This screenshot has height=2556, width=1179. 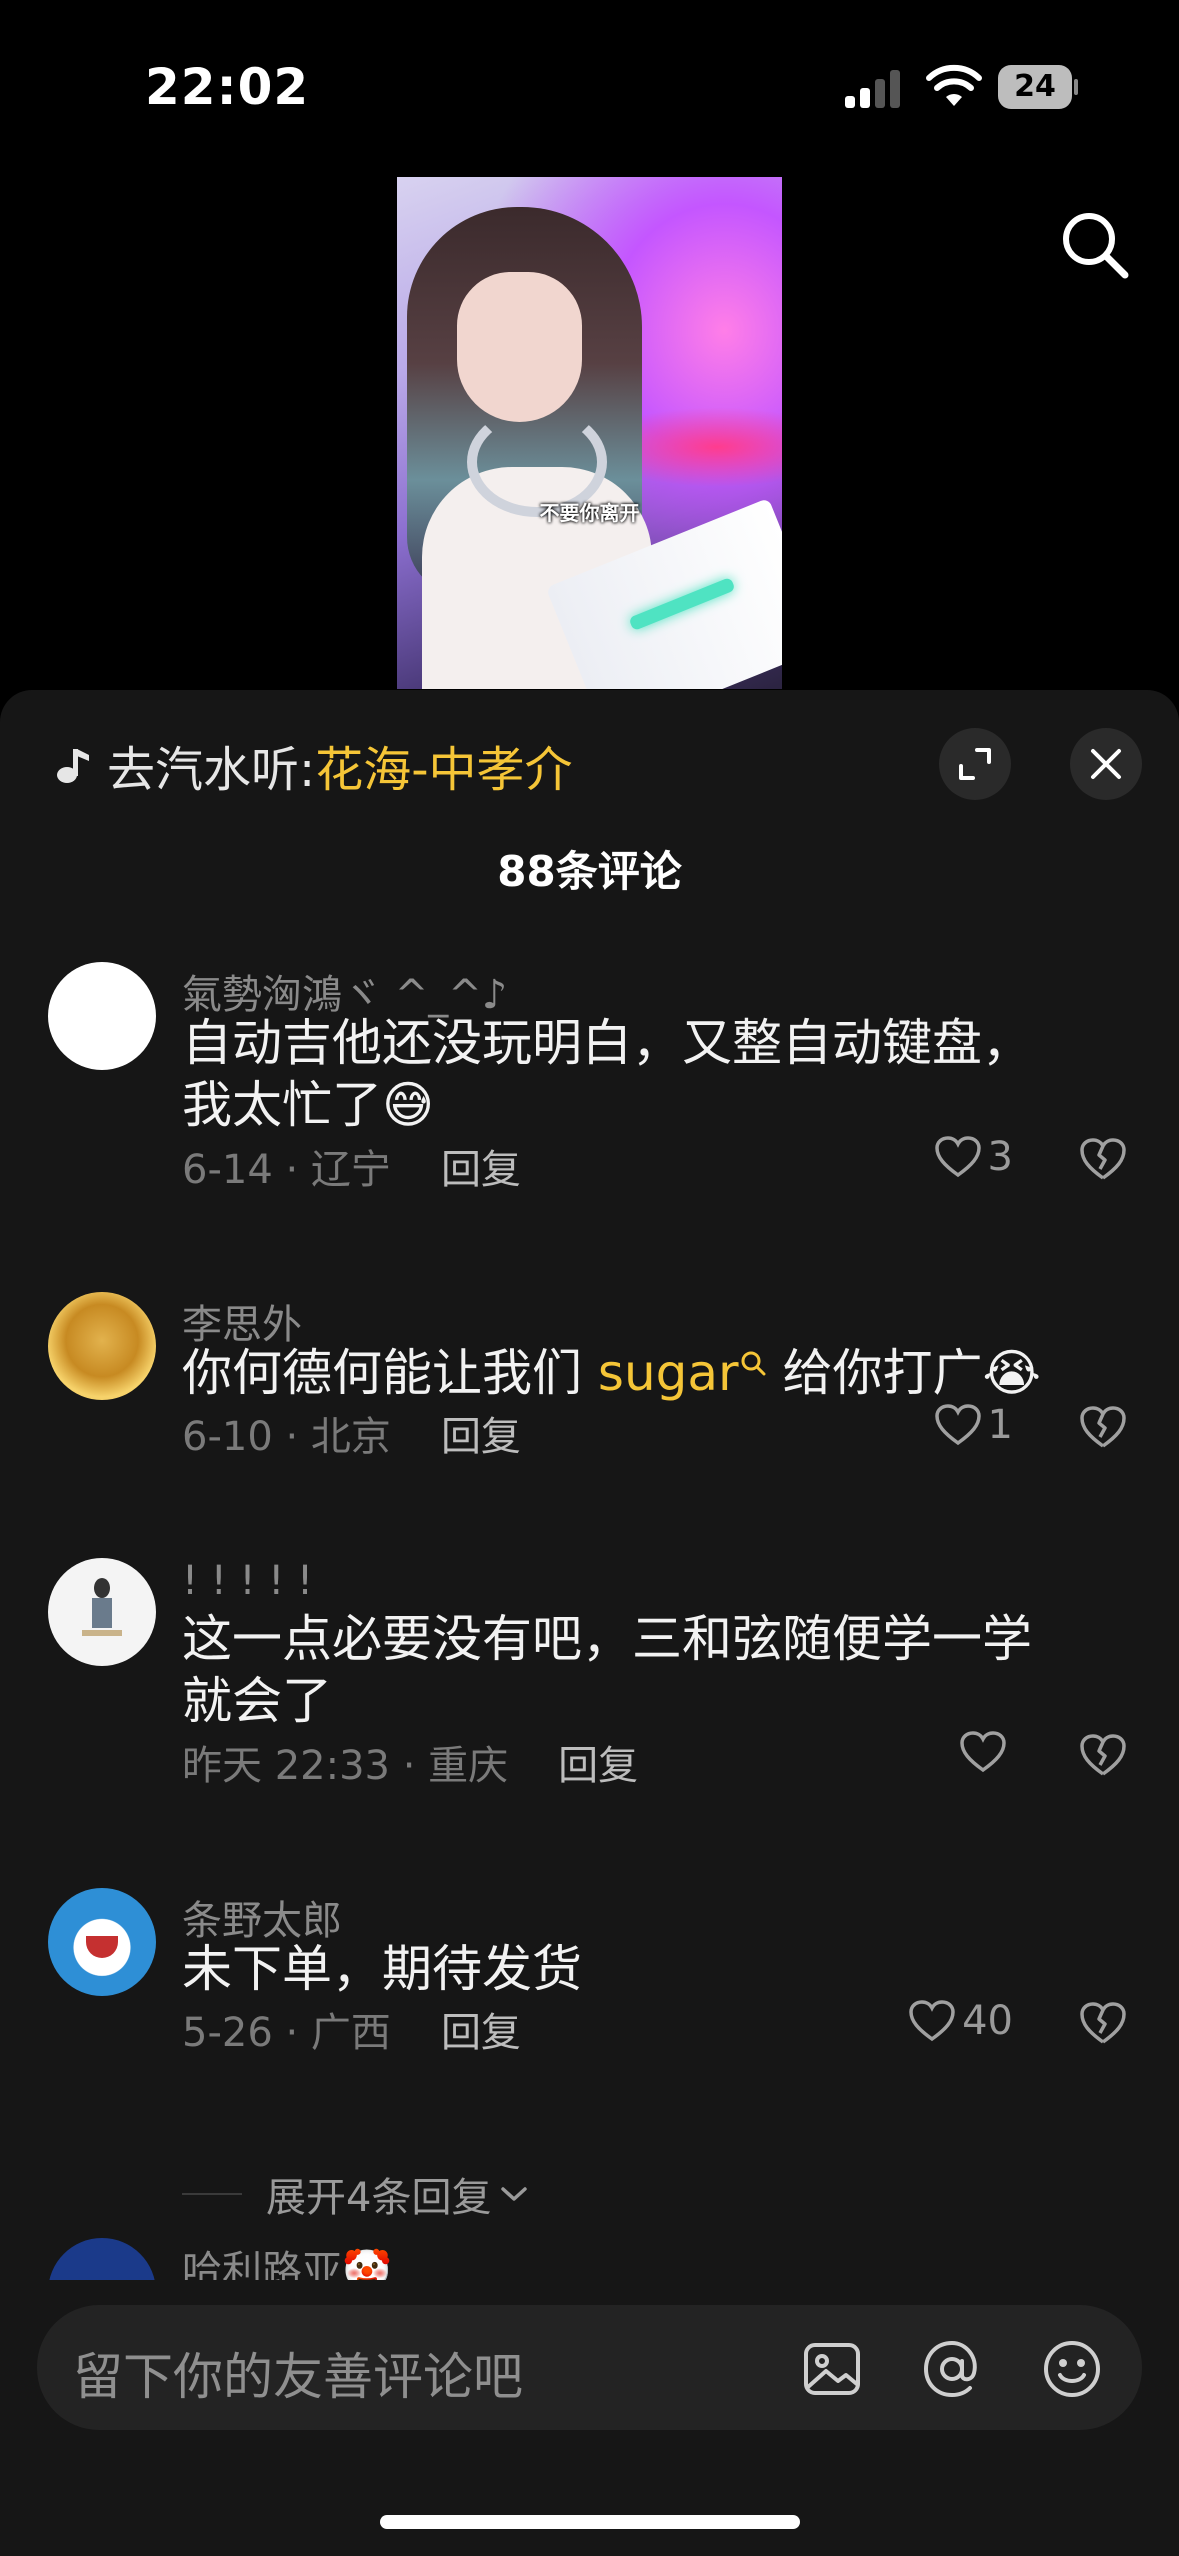 What do you see at coordinates (589, 85) in the screenshot?
I see `status-bar: 22:02 24` at bounding box center [589, 85].